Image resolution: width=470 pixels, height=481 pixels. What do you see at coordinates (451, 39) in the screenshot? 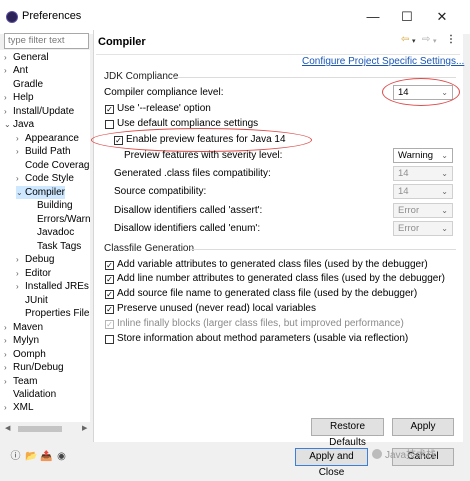
I see `view-menu-icon: ⋮` at bounding box center [451, 39].